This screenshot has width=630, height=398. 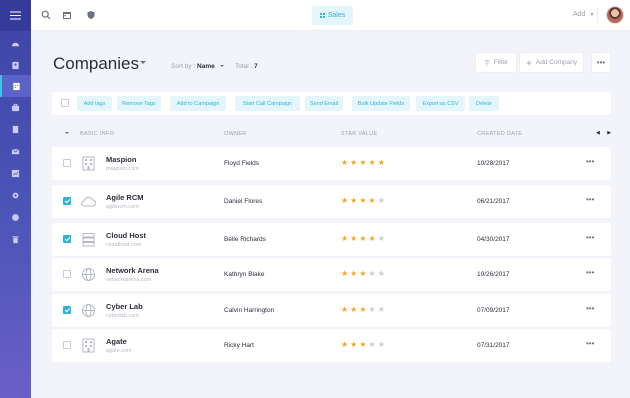 What do you see at coordinates (122, 169) in the screenshot?
I see `company-website: maspion.com` at bounding box center [122, 169].